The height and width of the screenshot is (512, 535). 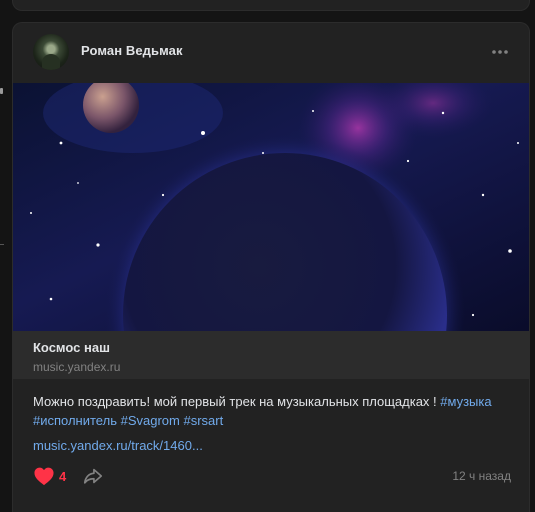 I want to click on snippet-domain: music.yandex.ru, so click(x=77, y=367).